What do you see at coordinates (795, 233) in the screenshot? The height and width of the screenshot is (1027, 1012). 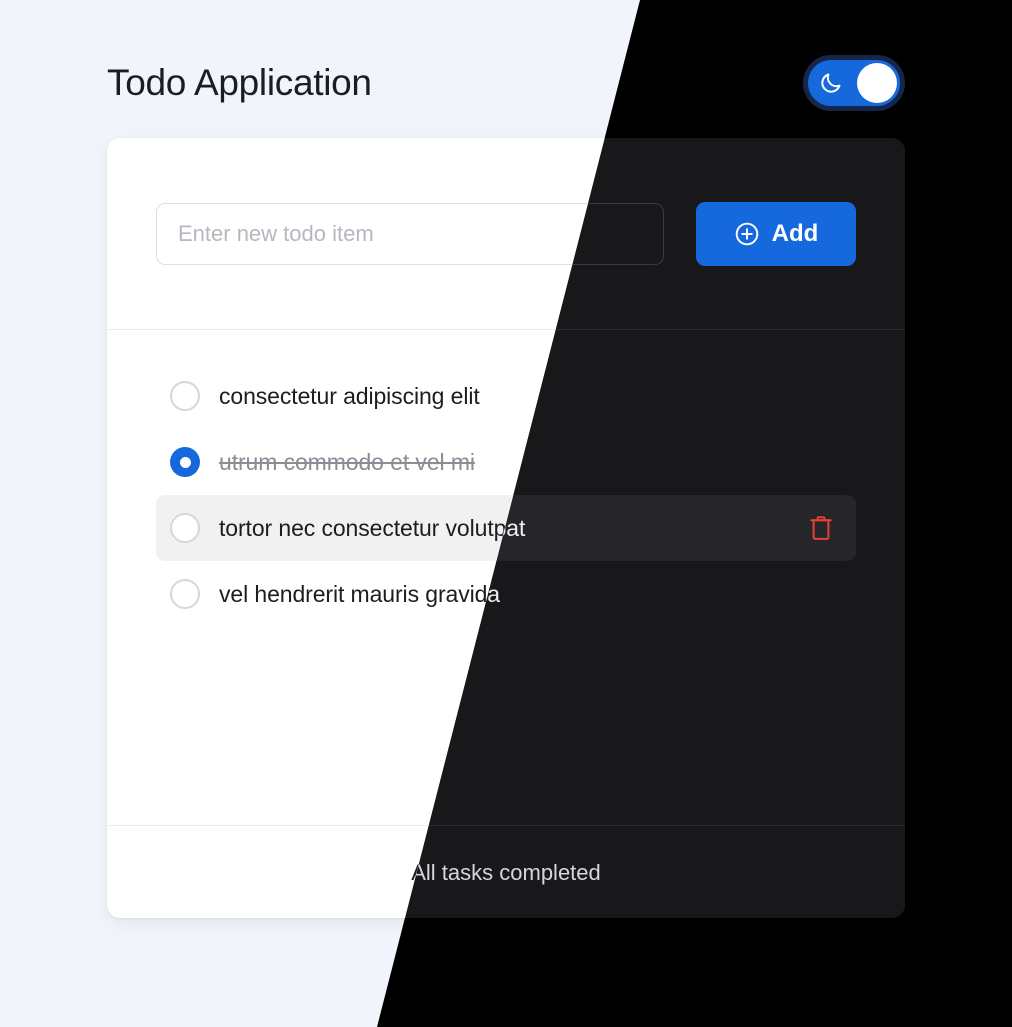 I see `add-todo-label: Add` at bounding box center [795, 233].